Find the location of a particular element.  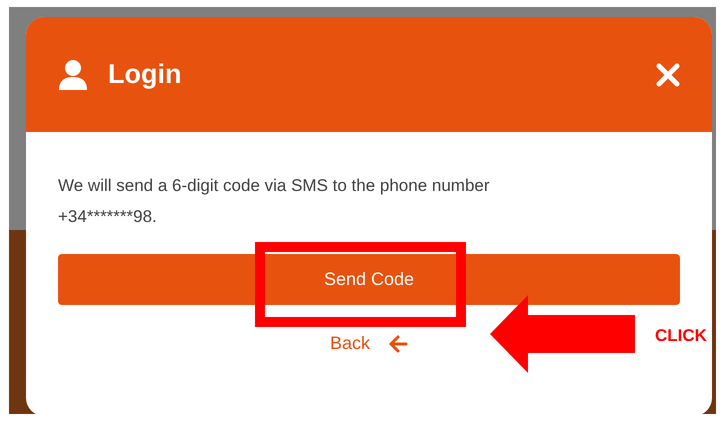

back-link: Back is located at coordinates (350, 343).